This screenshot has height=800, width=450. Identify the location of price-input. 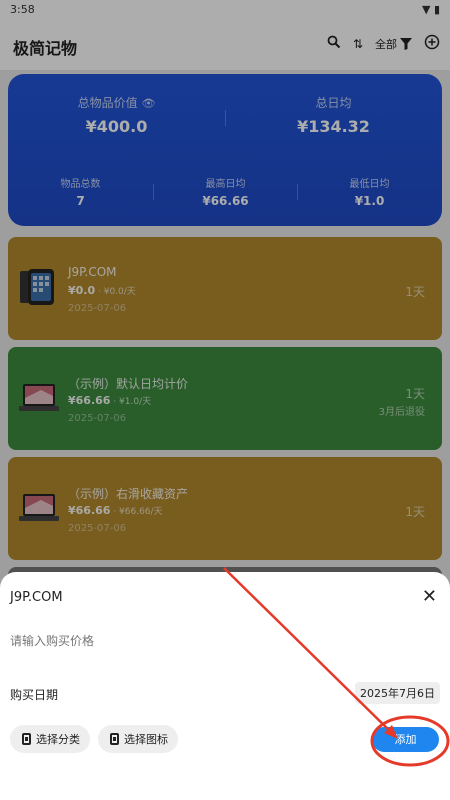
(220, 641).